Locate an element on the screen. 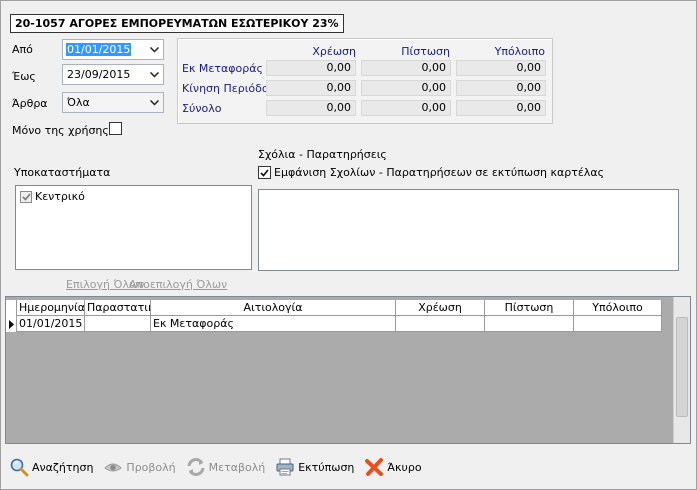 The width and height of the screenshot is (697, 490). grid-corner is located at coordinates (11, 308).